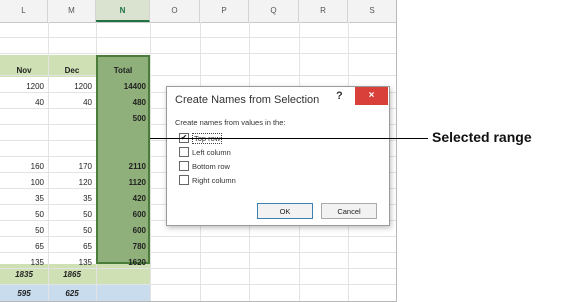  I want to click on cell-dec, so click(72, 119).